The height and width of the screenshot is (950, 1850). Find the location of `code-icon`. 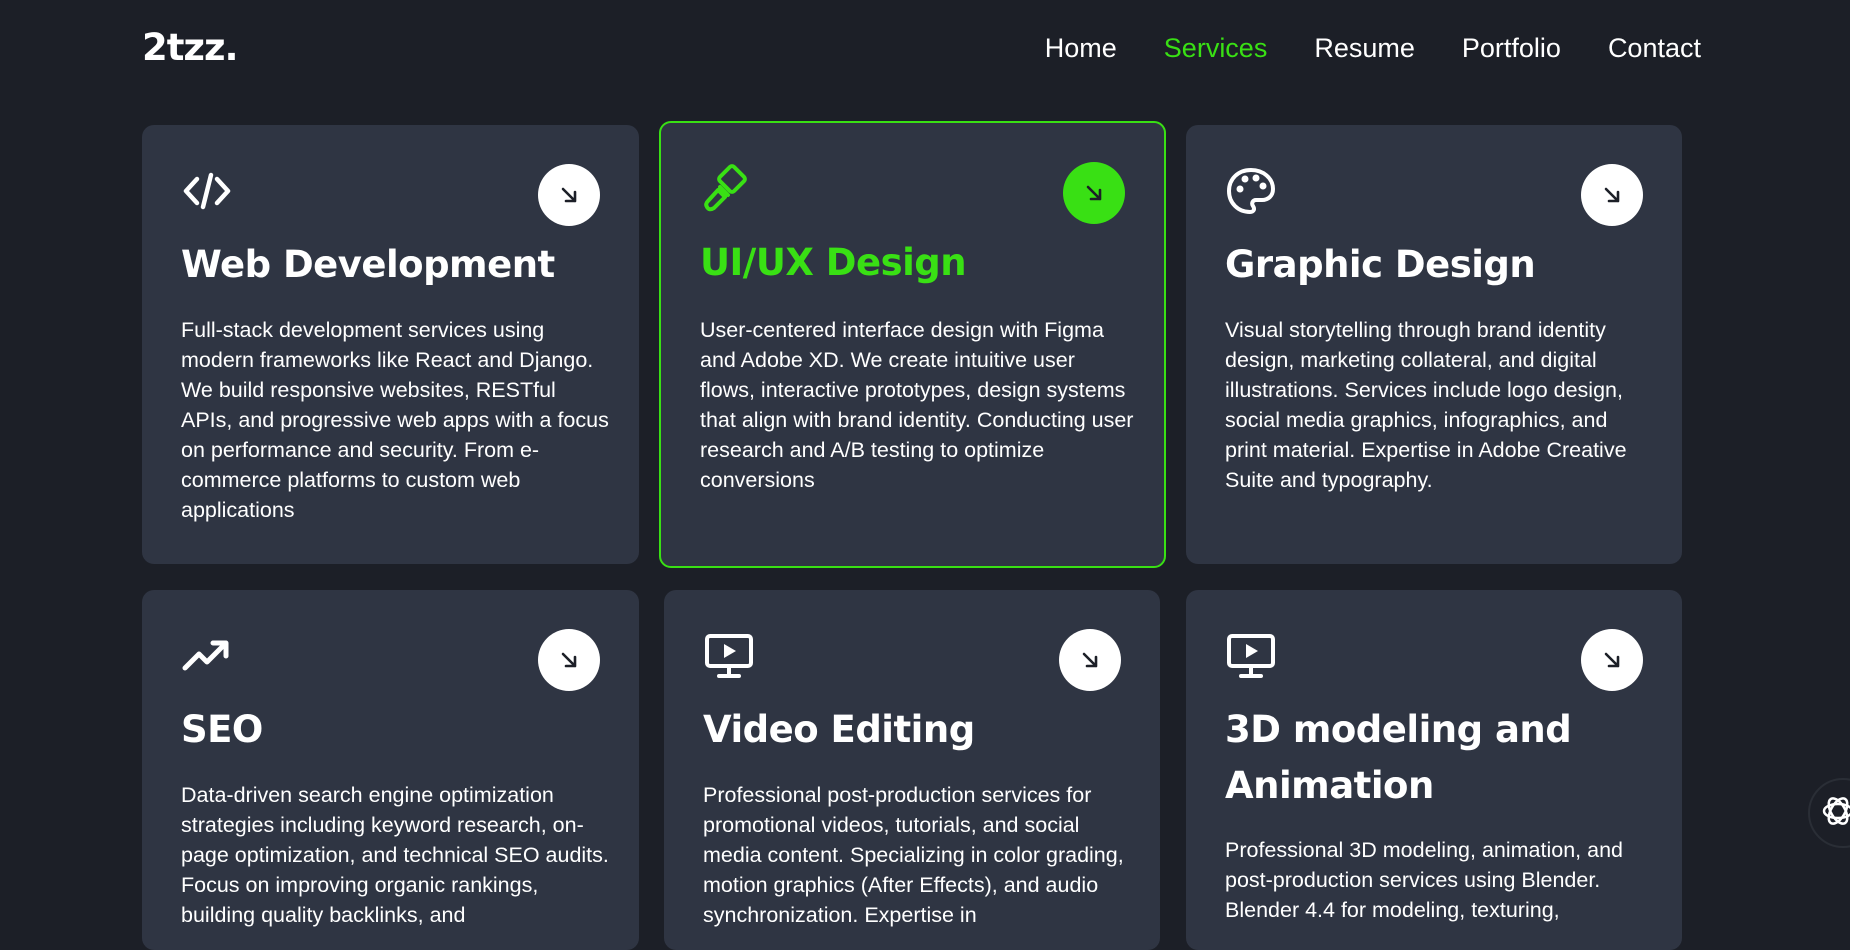

code-icon is located at coordinates (207, 191).